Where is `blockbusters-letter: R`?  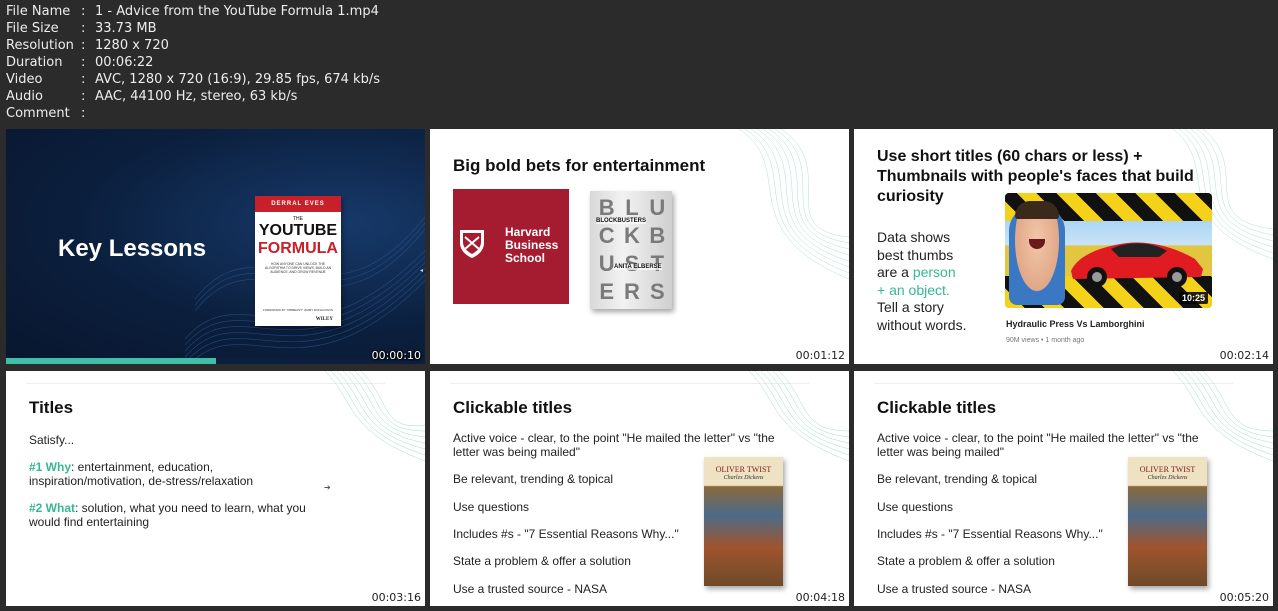
blockbusters-letter: R is located at coordinates (632, 291).